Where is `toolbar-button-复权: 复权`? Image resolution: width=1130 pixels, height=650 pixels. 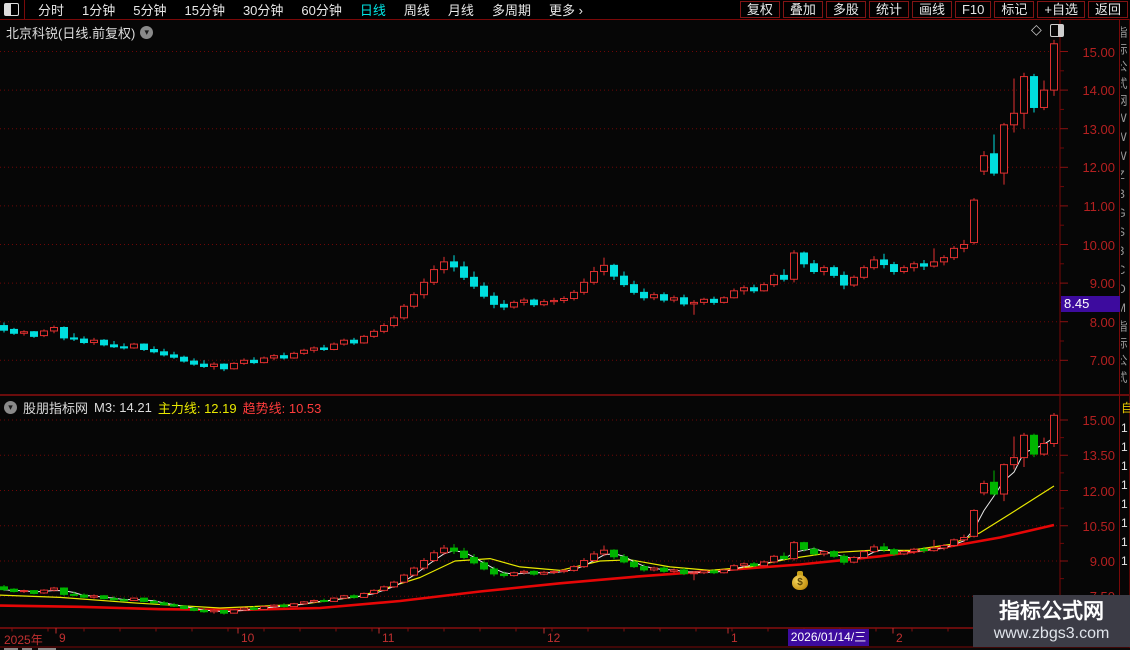 toolbar-button-复权: 复权 is located at coordinates (759, 9).